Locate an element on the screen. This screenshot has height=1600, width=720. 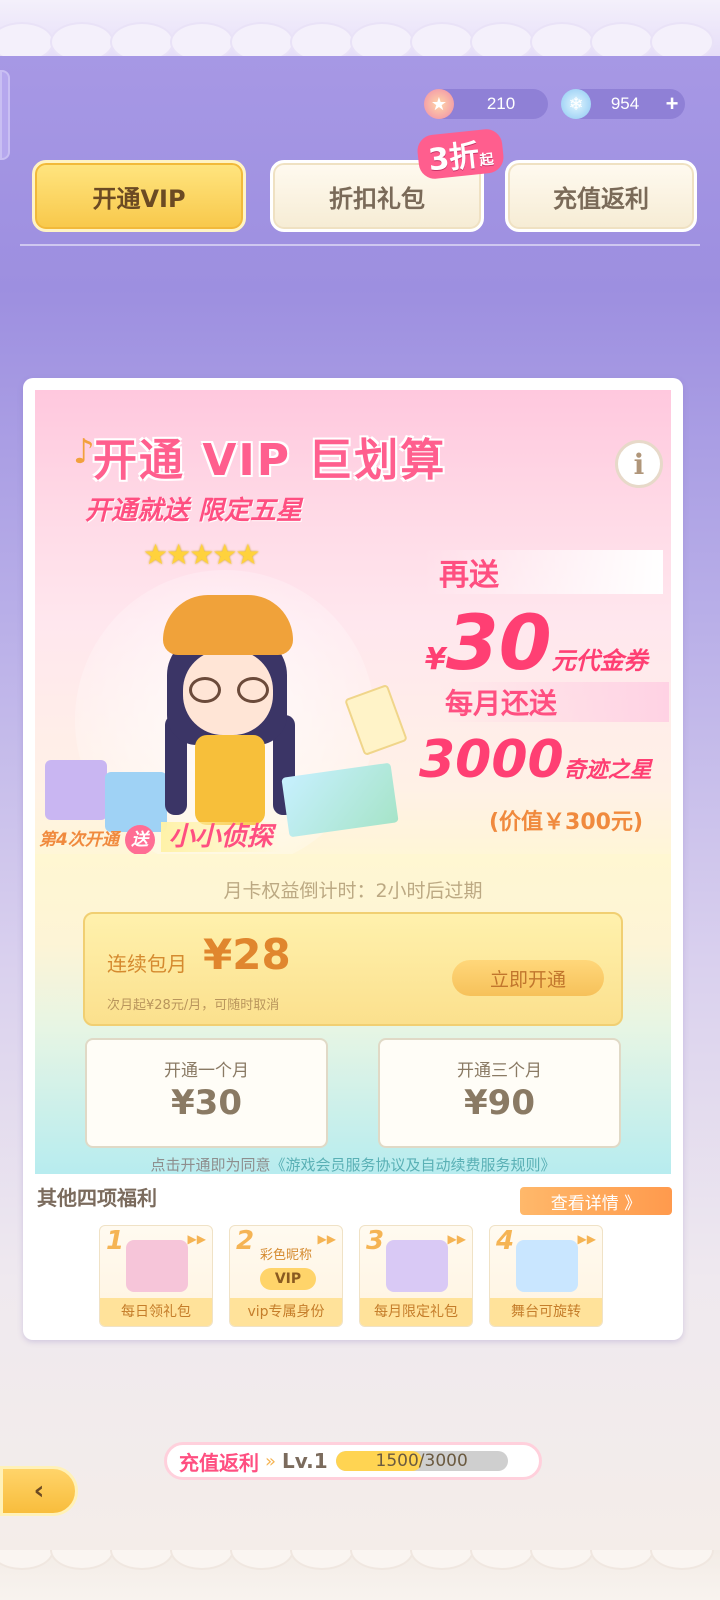
benefit-label: 每月限定礼包 is located at coordinates (416, 1312).